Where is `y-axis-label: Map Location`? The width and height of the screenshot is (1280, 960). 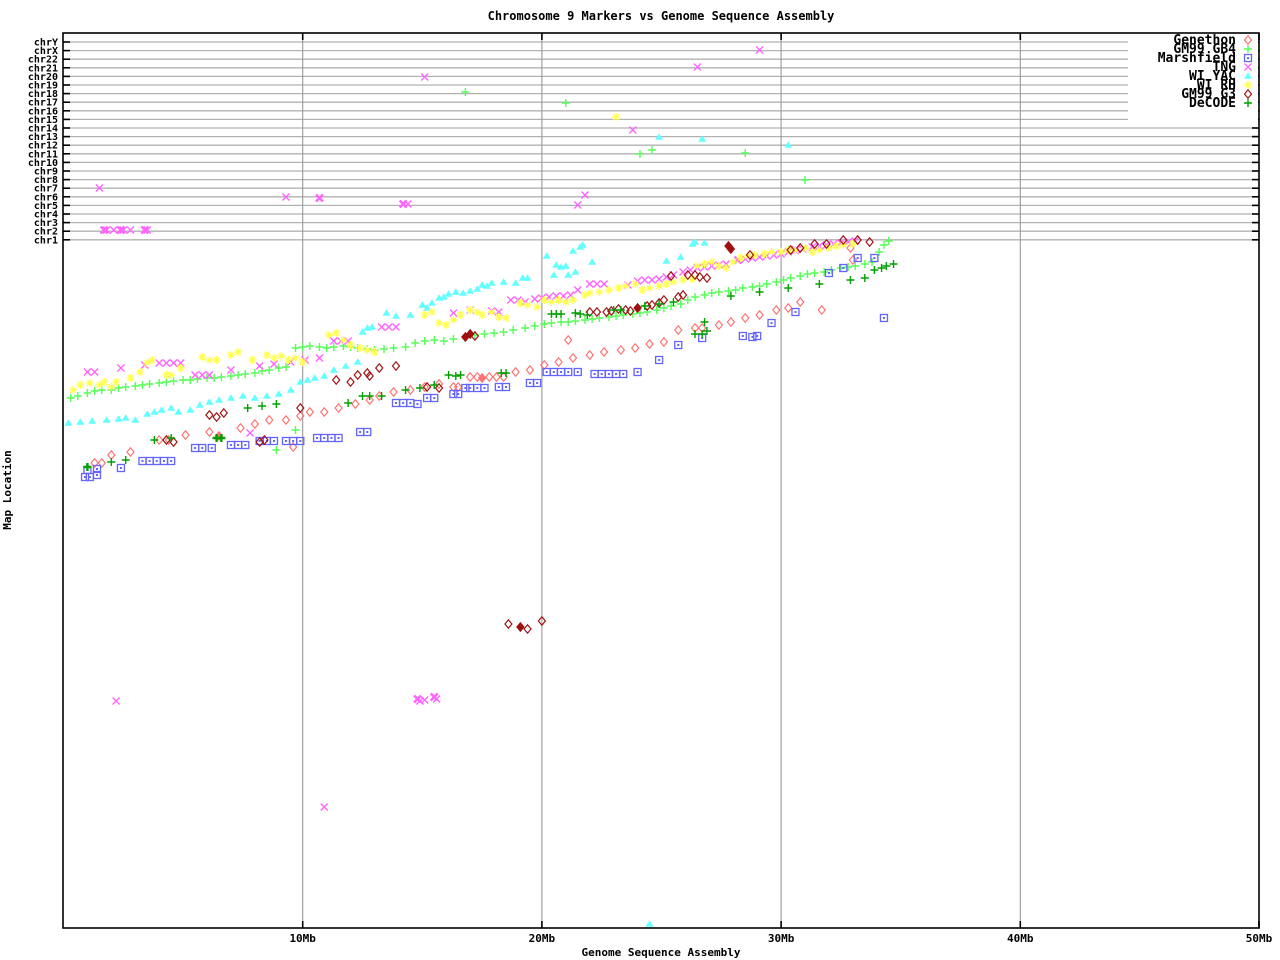
y-axis-label: Map Location is located at coordinates (7, 489).